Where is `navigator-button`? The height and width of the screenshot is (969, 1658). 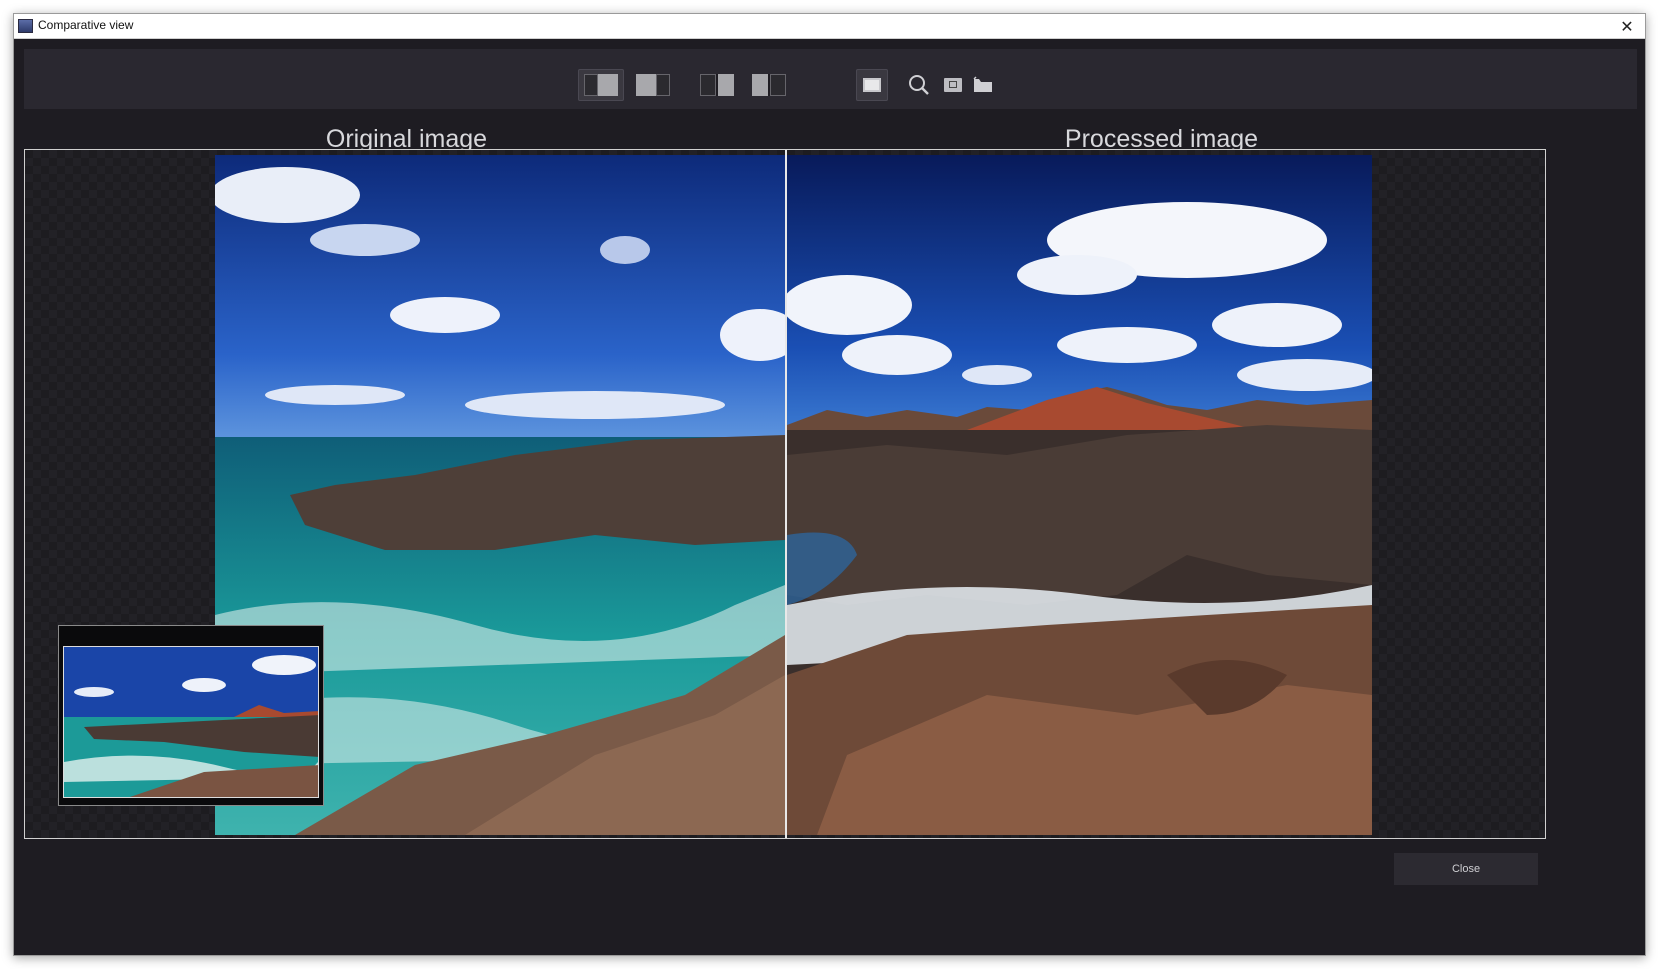 navigator-button is located at coordinates (953, 85).